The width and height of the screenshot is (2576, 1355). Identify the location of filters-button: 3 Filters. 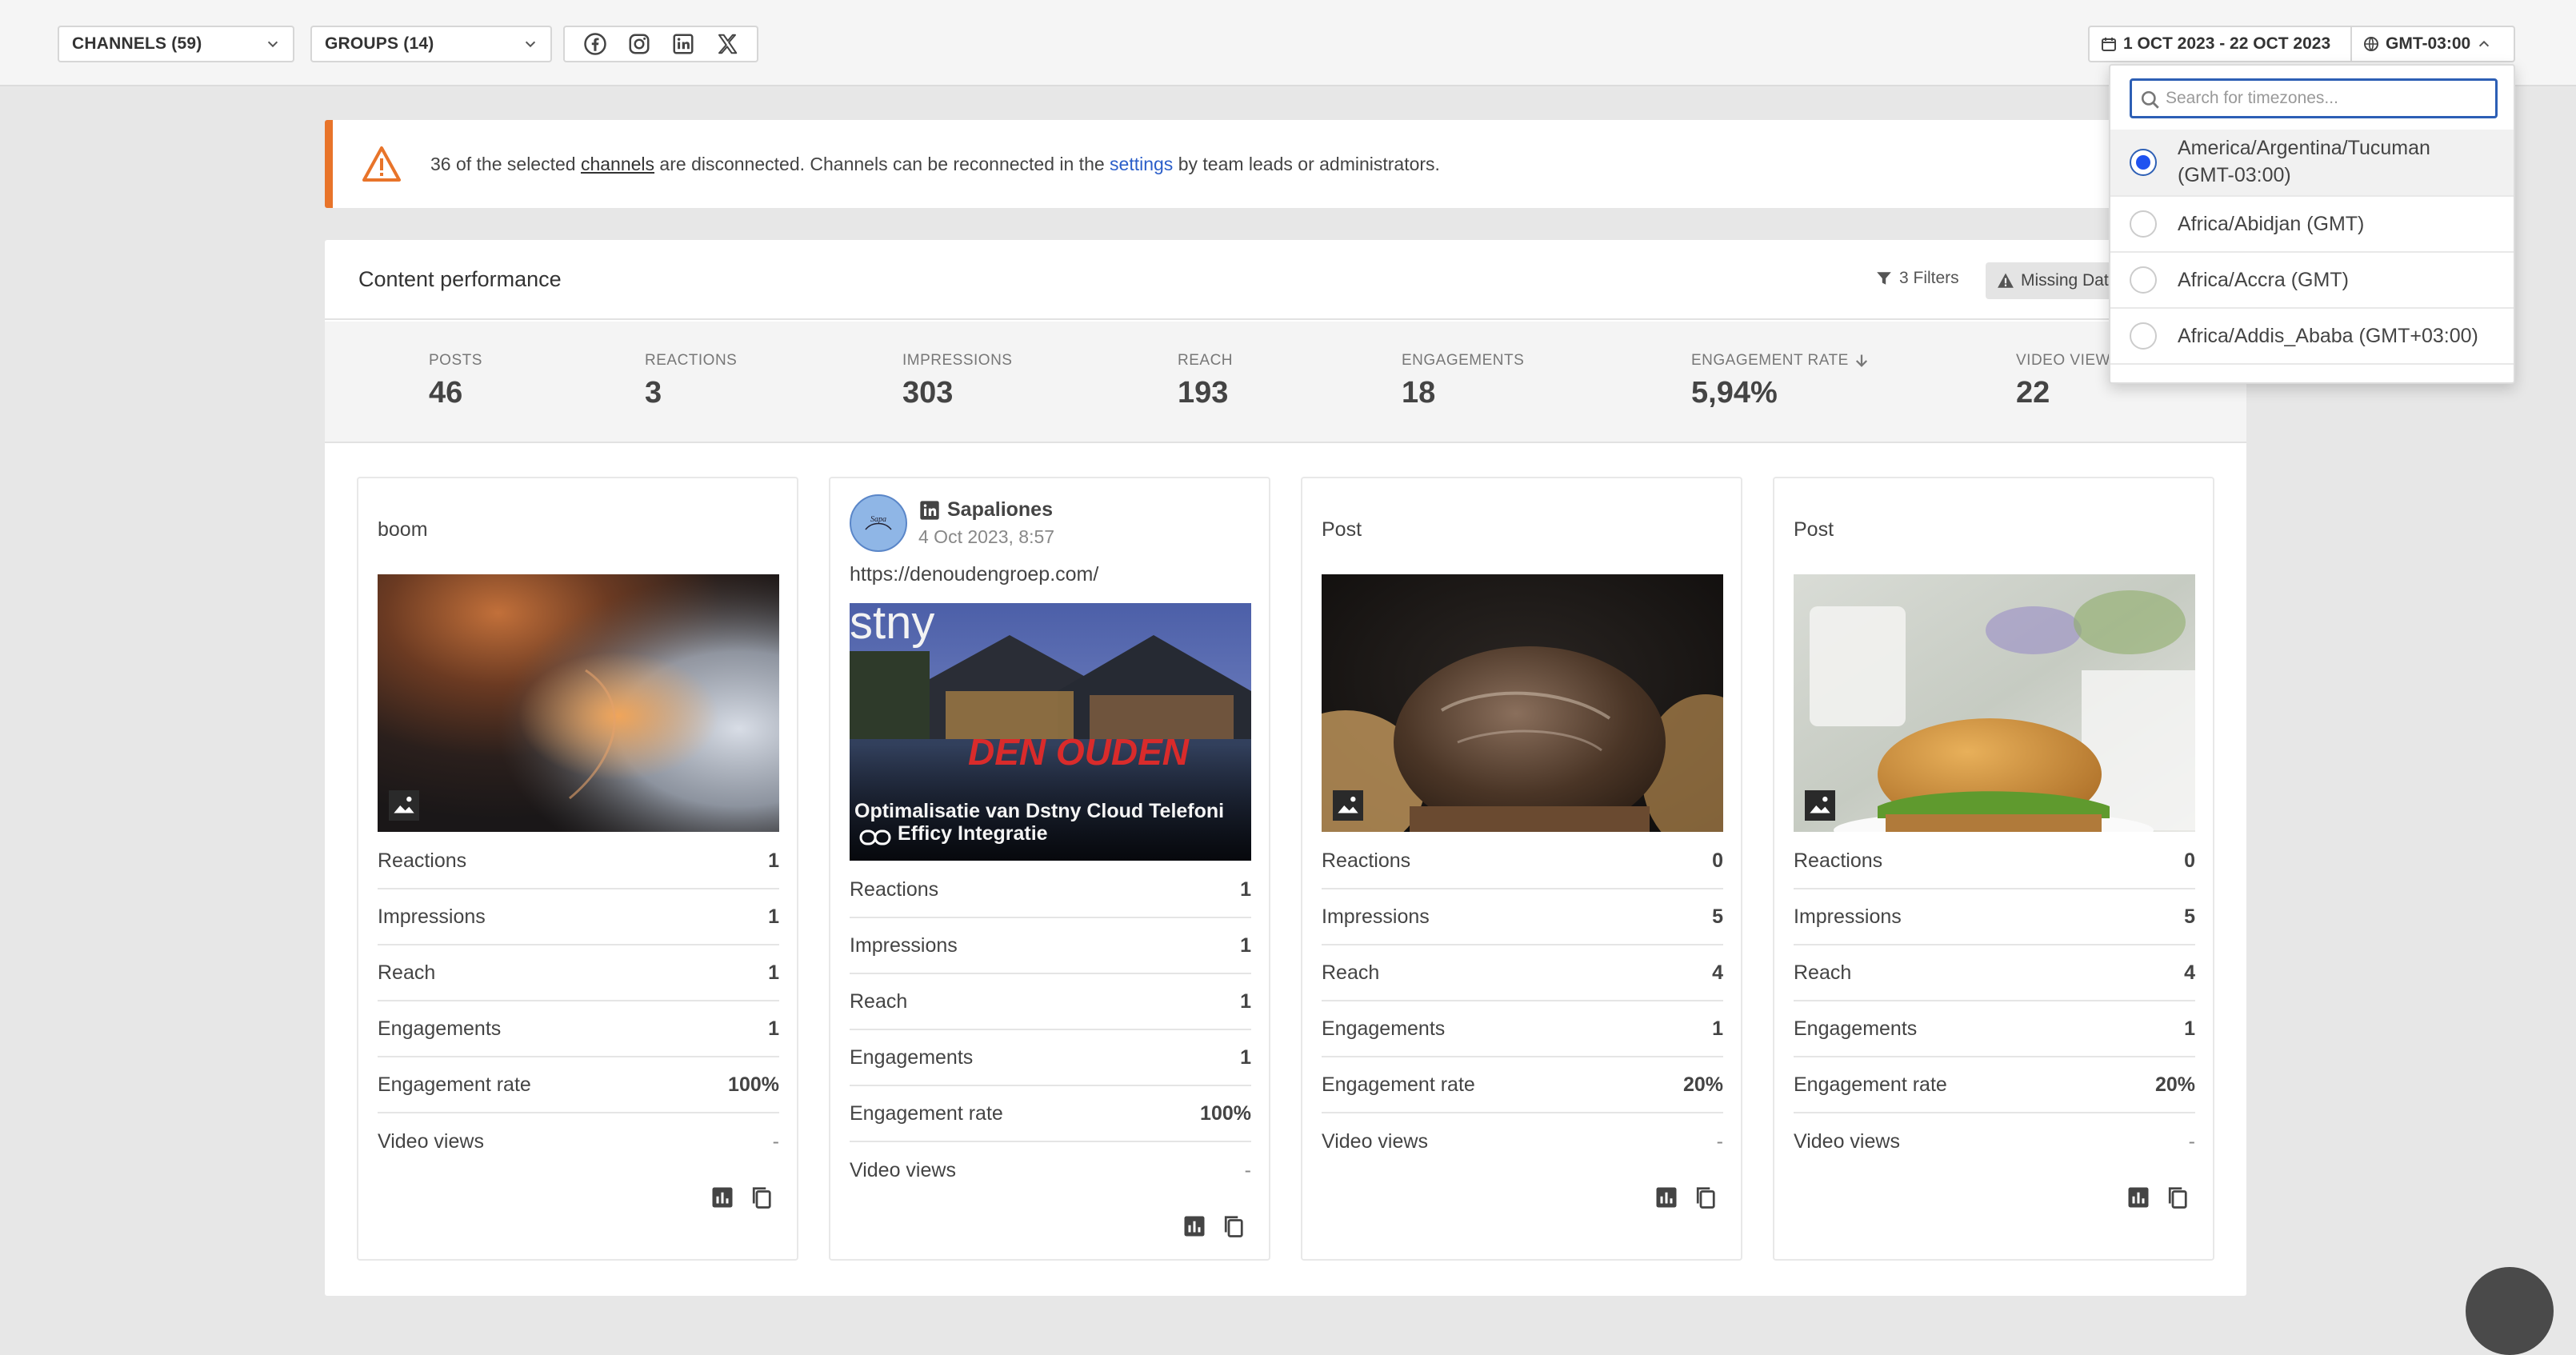
(1917, 278).